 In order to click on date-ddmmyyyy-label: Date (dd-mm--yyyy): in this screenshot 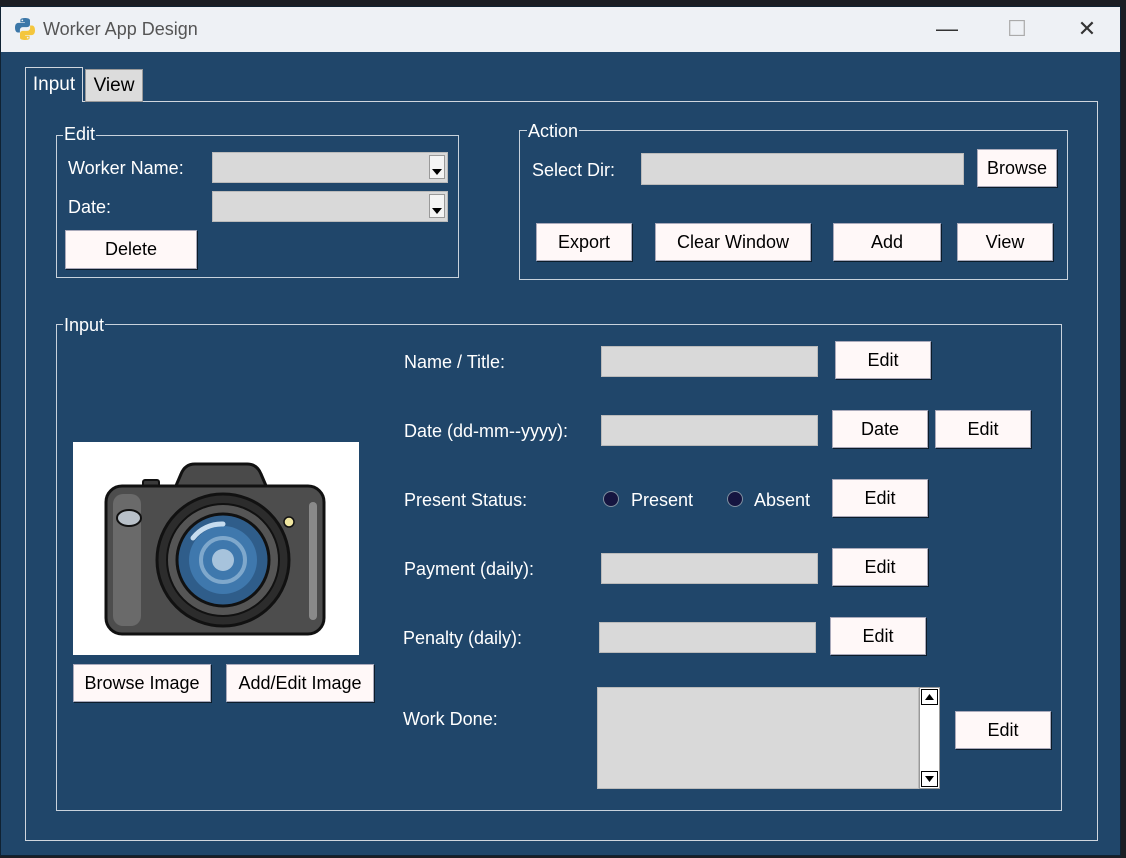, I will do `click(486, 431)`.